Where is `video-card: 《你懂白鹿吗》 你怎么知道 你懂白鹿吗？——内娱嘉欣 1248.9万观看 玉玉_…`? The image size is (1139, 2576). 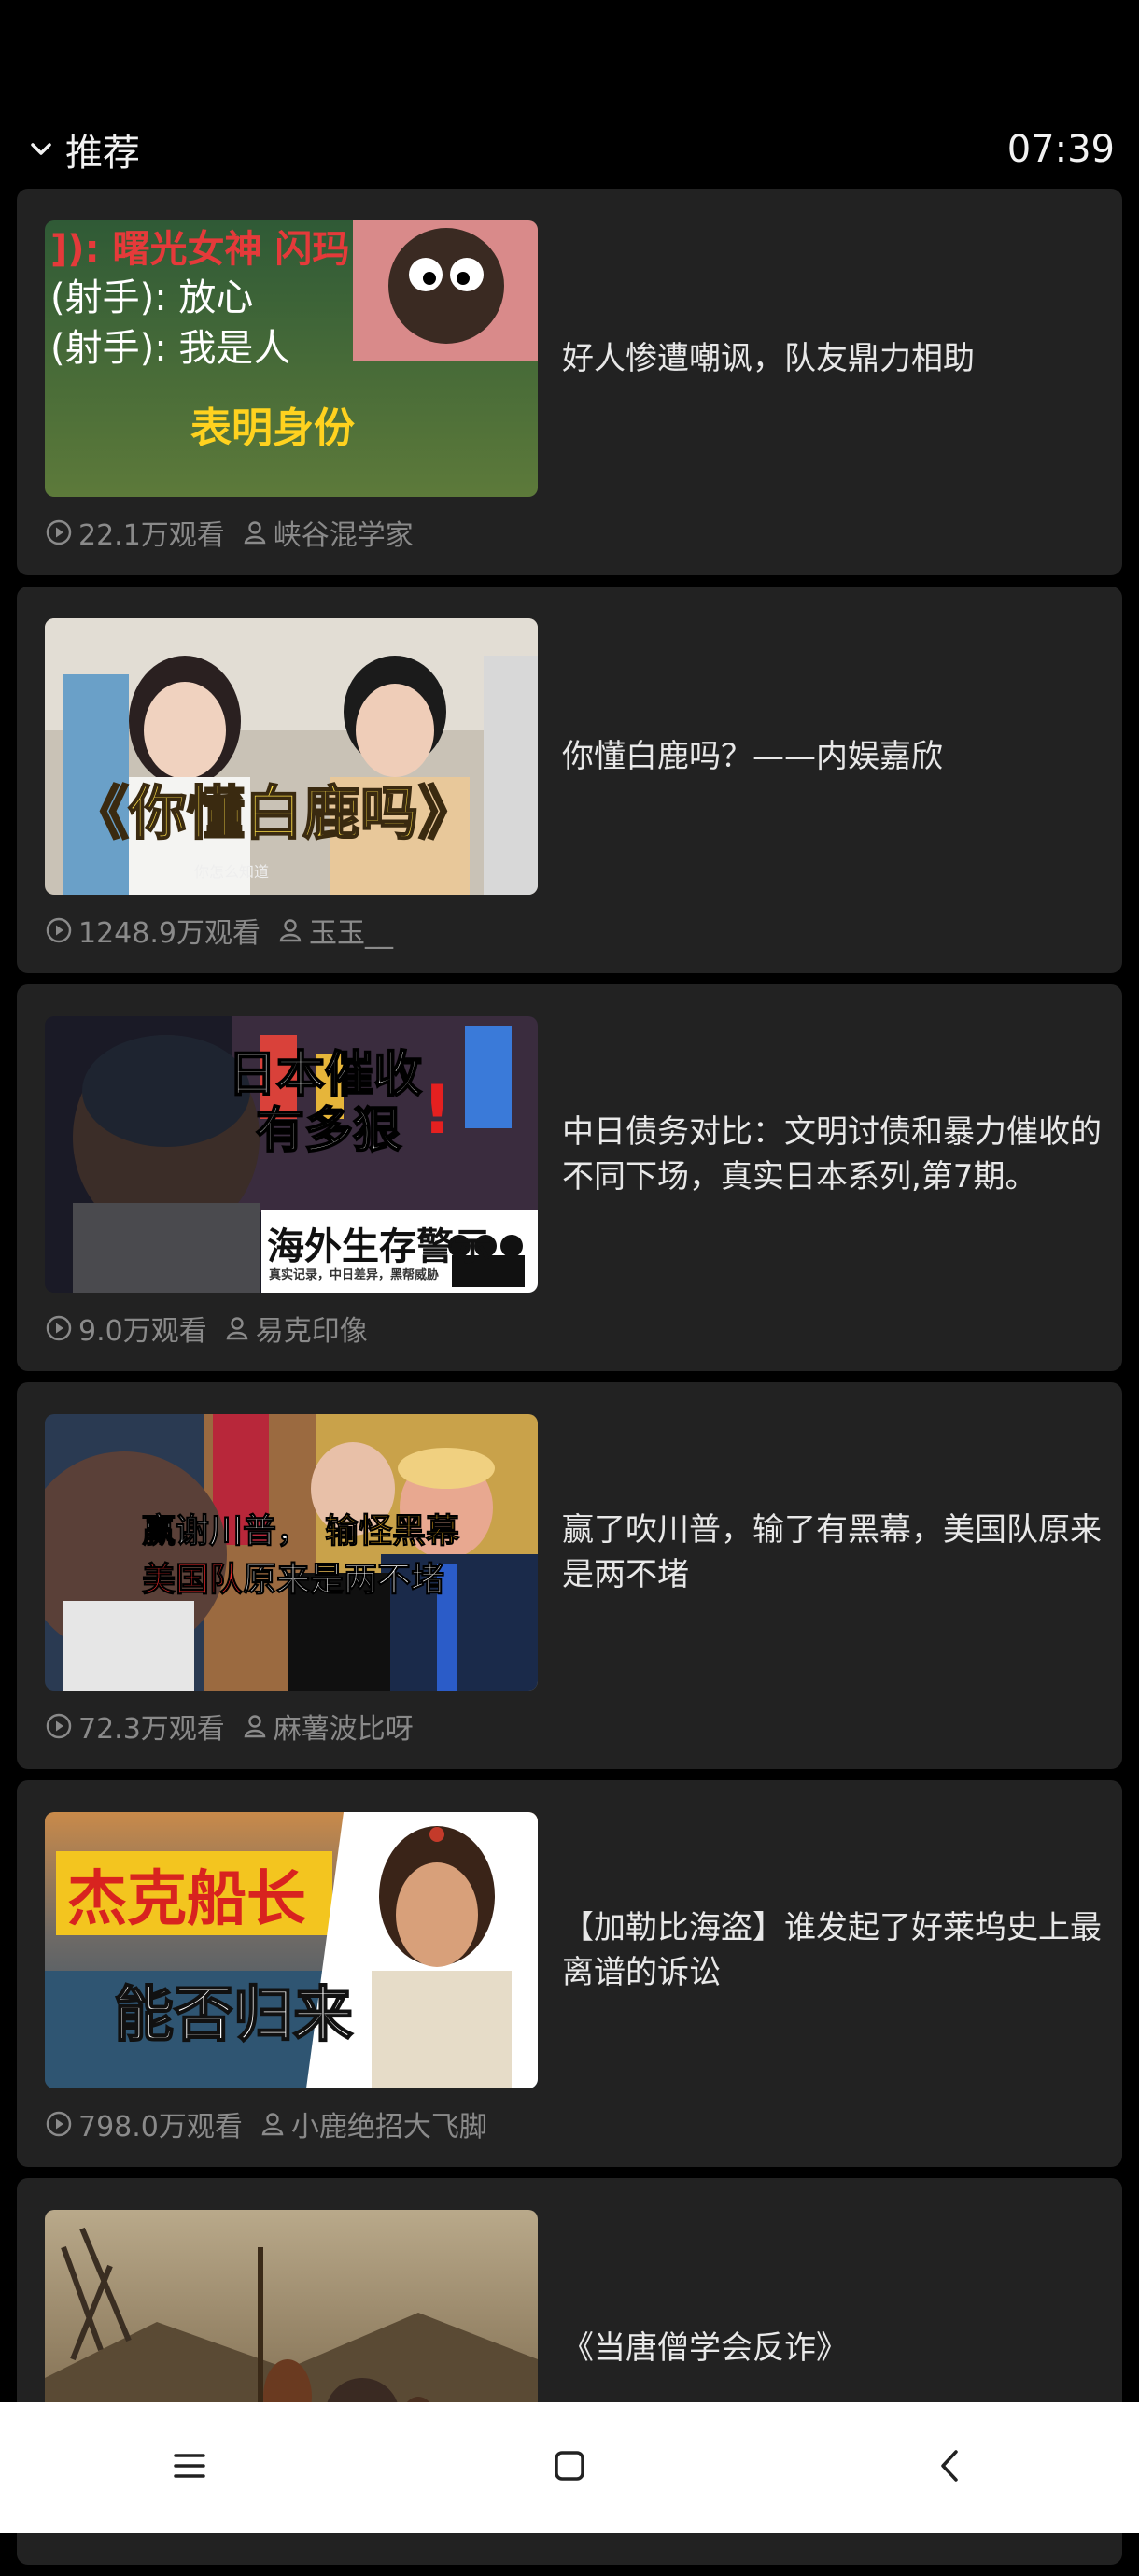 video-card: 《你懂白鹿吗》 你怎么知道 你懂白鹿吗？——内娱嘉欣 1248.9万观看 玉玉_… is located at coordinates (569, 780).